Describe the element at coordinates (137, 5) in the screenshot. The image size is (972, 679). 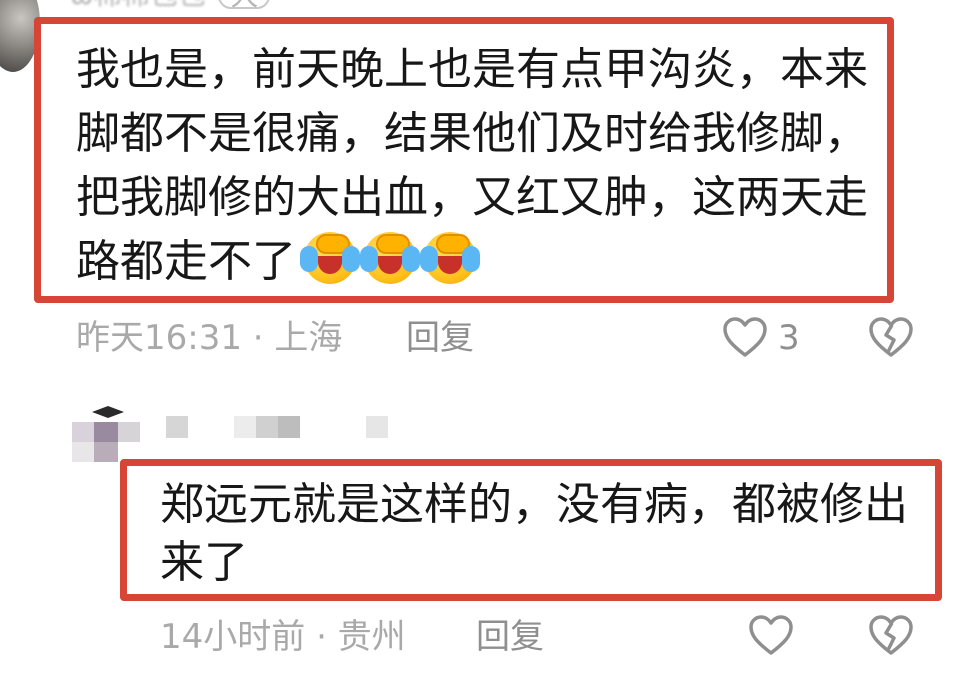
I see `username-text: ω棉棉包包` at that location.